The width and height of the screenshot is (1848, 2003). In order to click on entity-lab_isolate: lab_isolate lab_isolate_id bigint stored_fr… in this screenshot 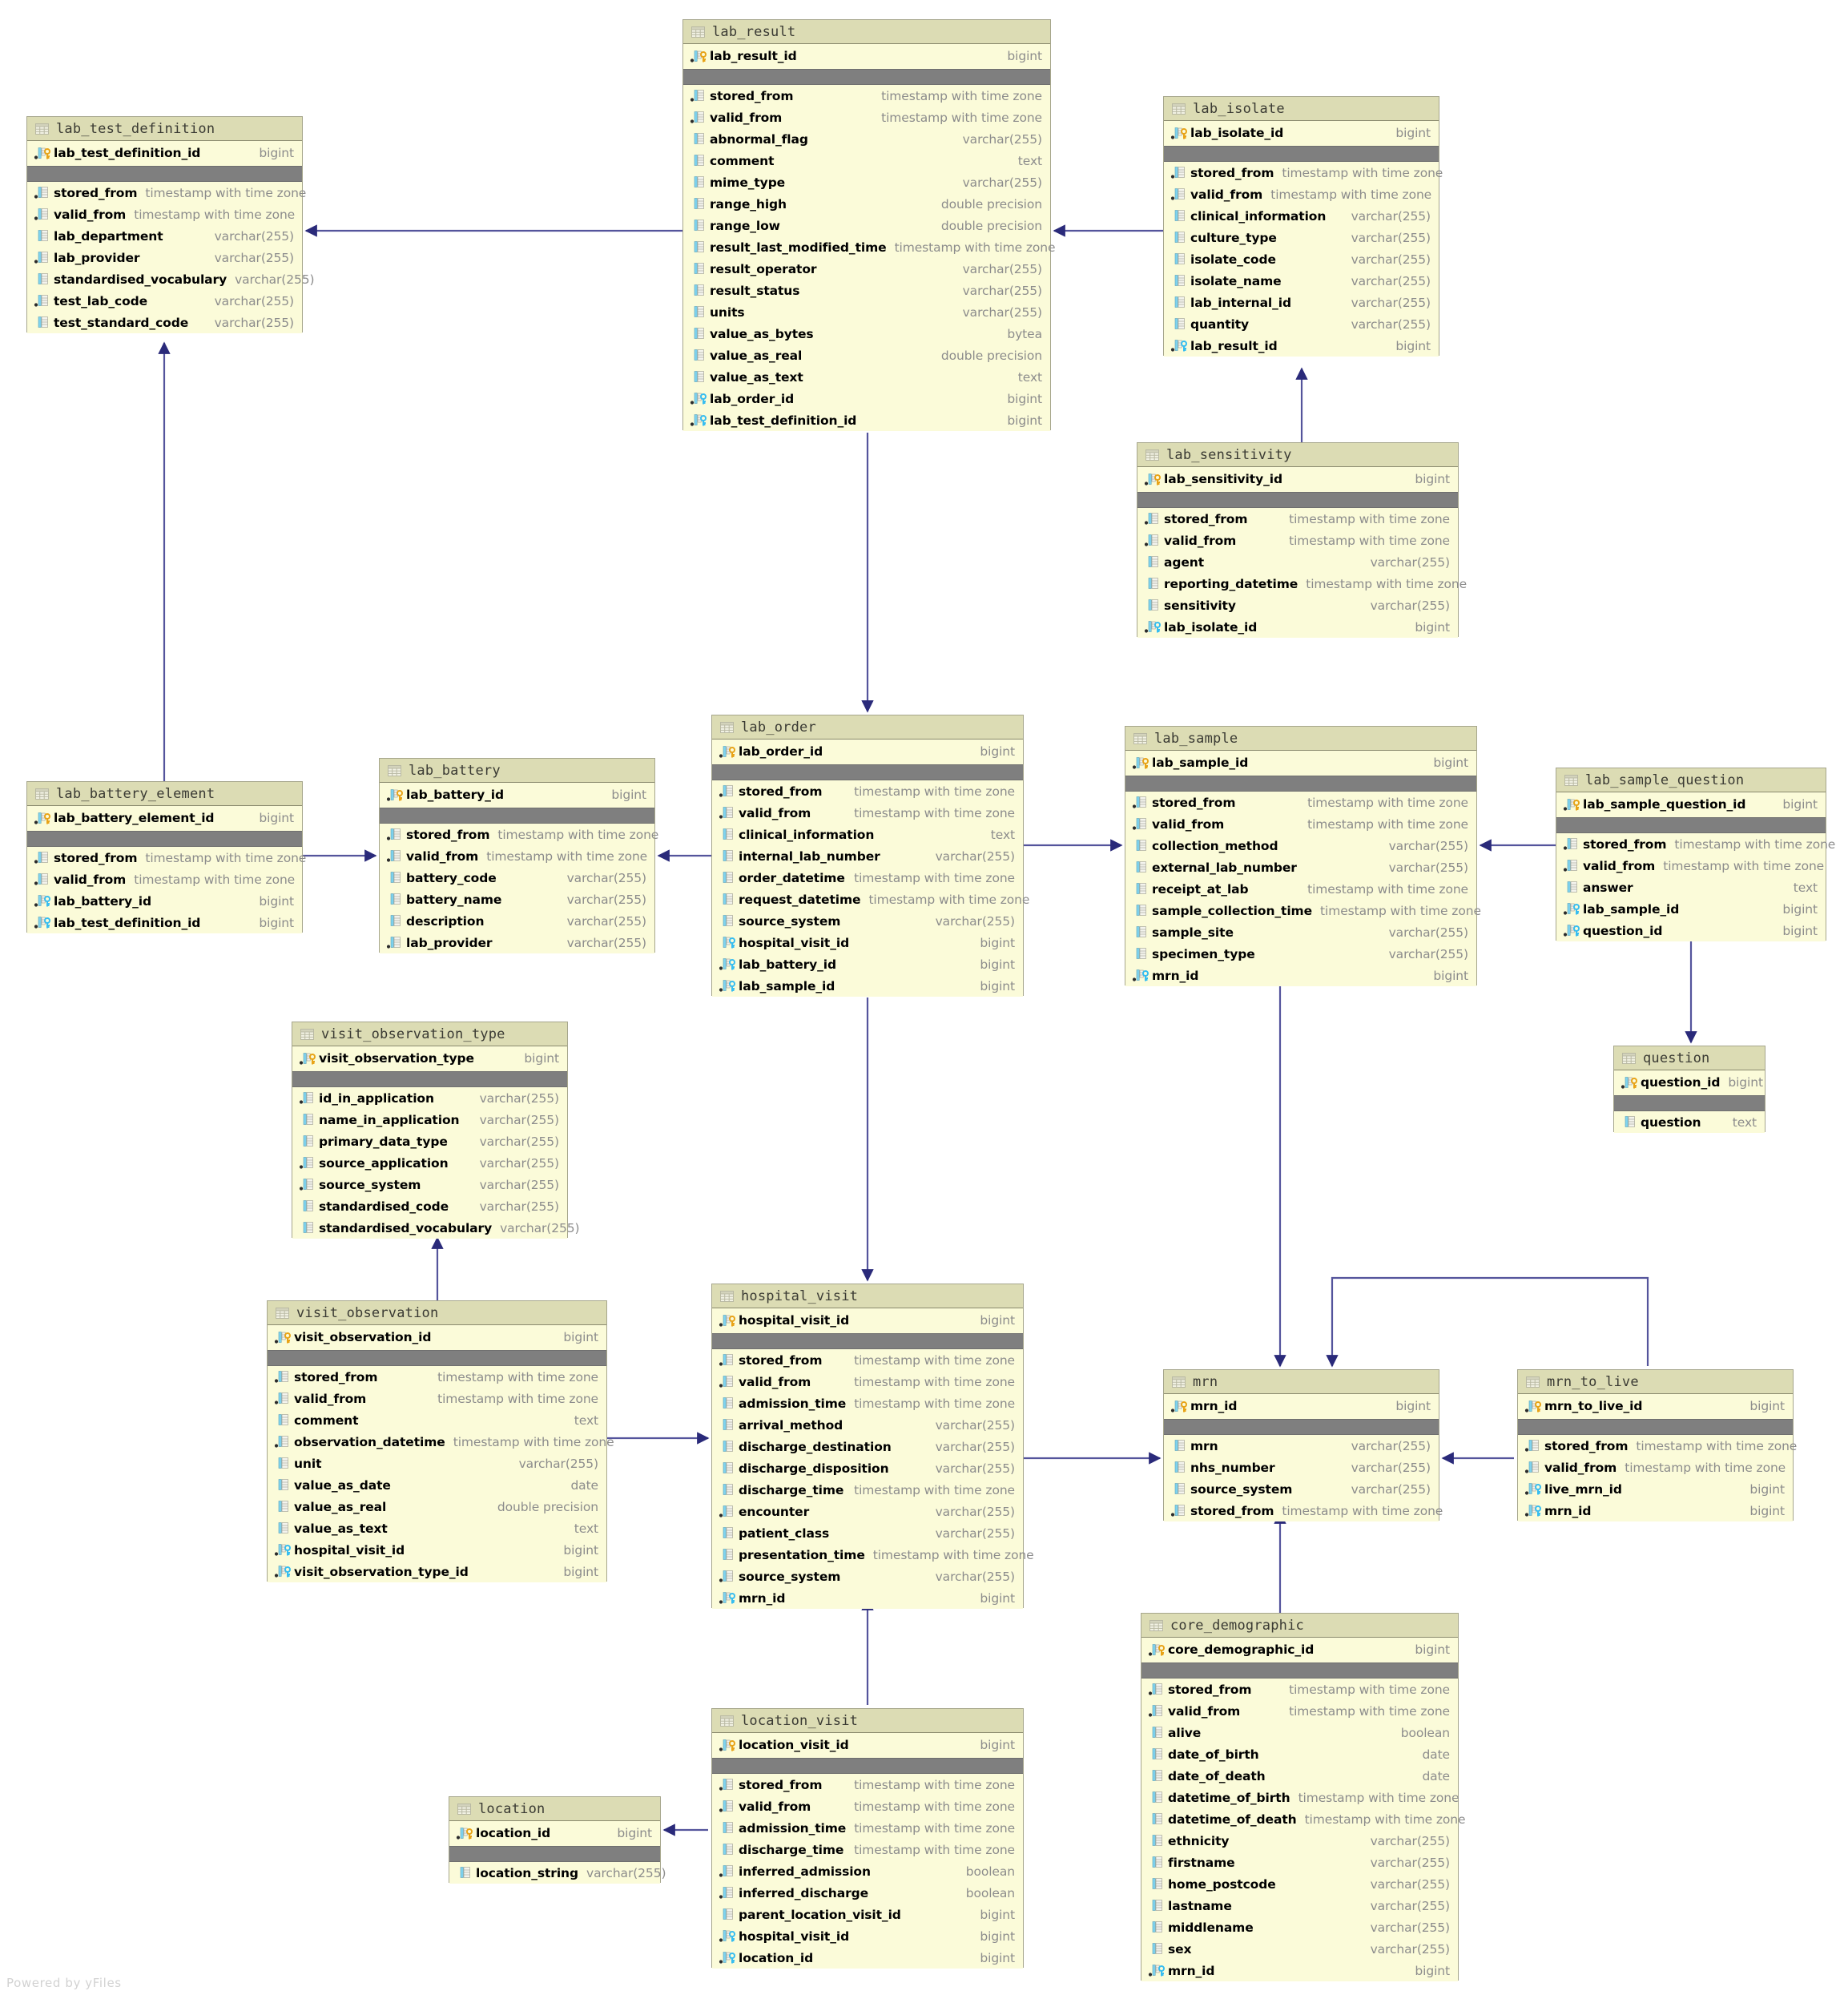, I will do `click(1303, 226)`.